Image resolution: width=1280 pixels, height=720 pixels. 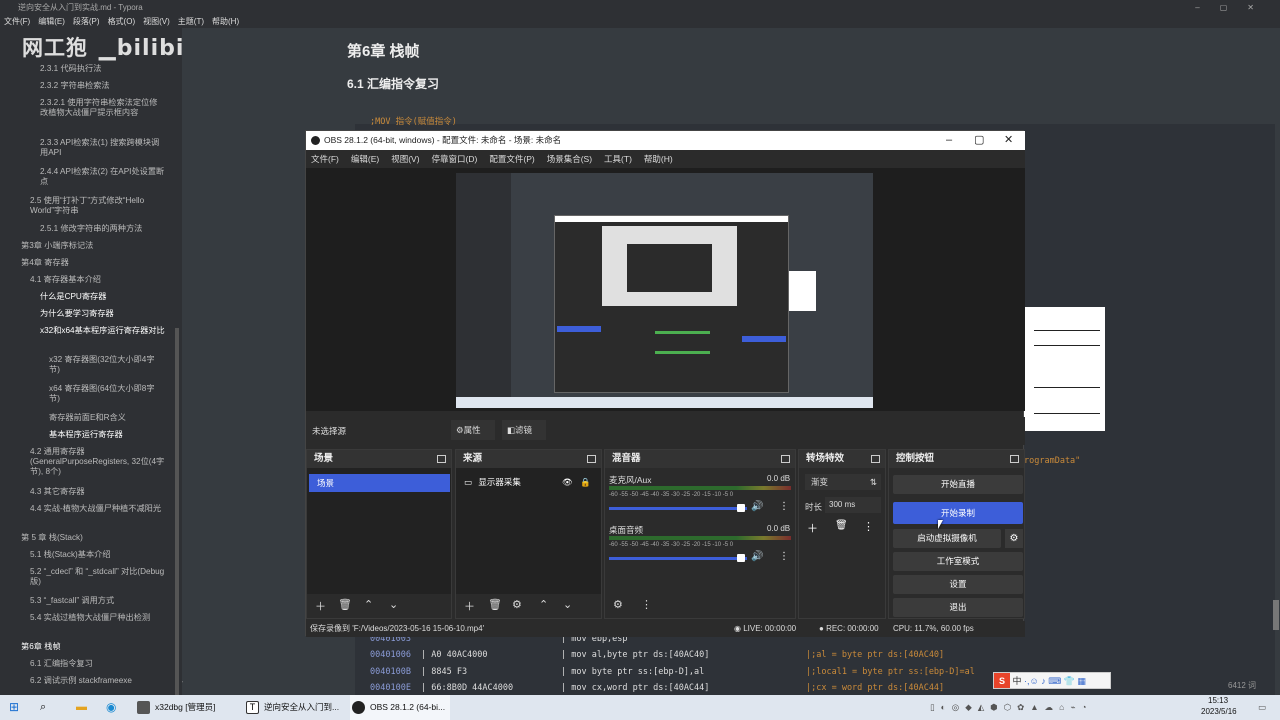 What do you see at coordinates (95, 206) in the screenshot?
I see `outline-item: 2.5 使用“打补丁”方式修改“Hello World”字符串` at bounding box center [95, 206].